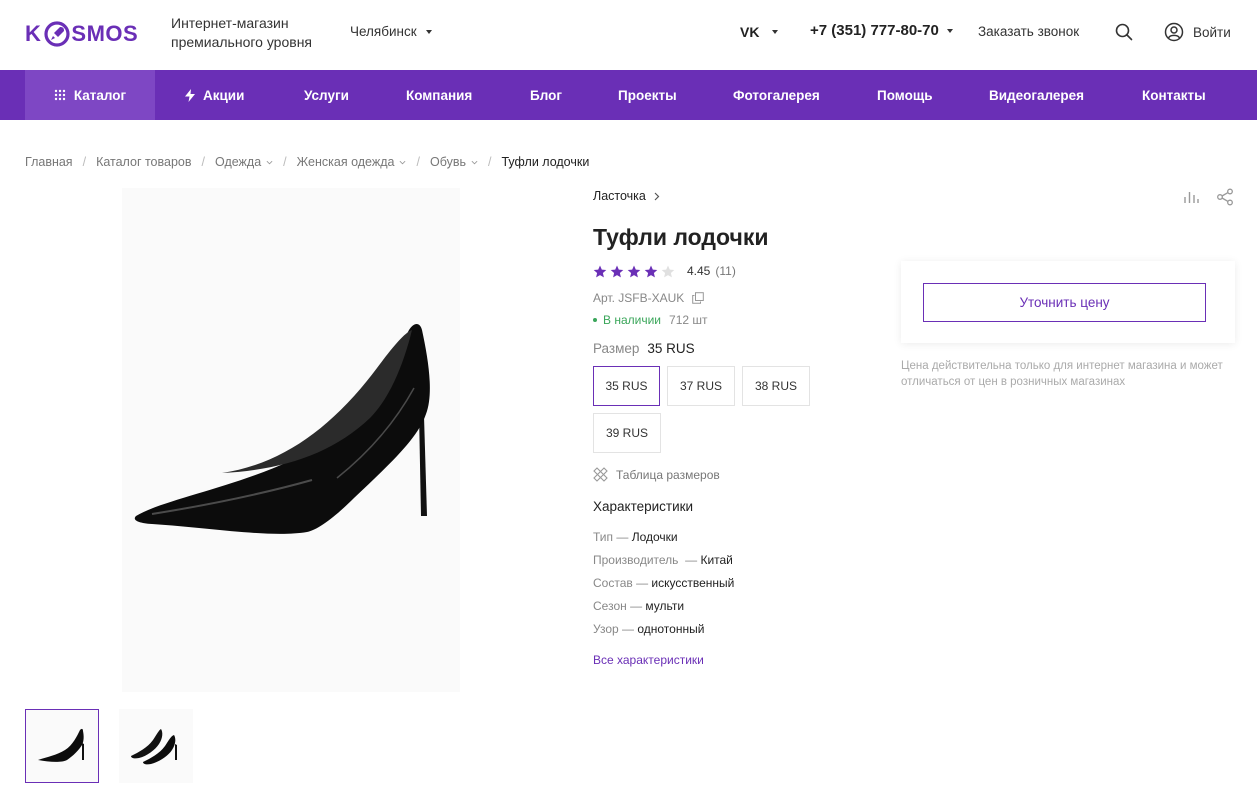  I want to click on login-label: Войти, so click(1212, 32).